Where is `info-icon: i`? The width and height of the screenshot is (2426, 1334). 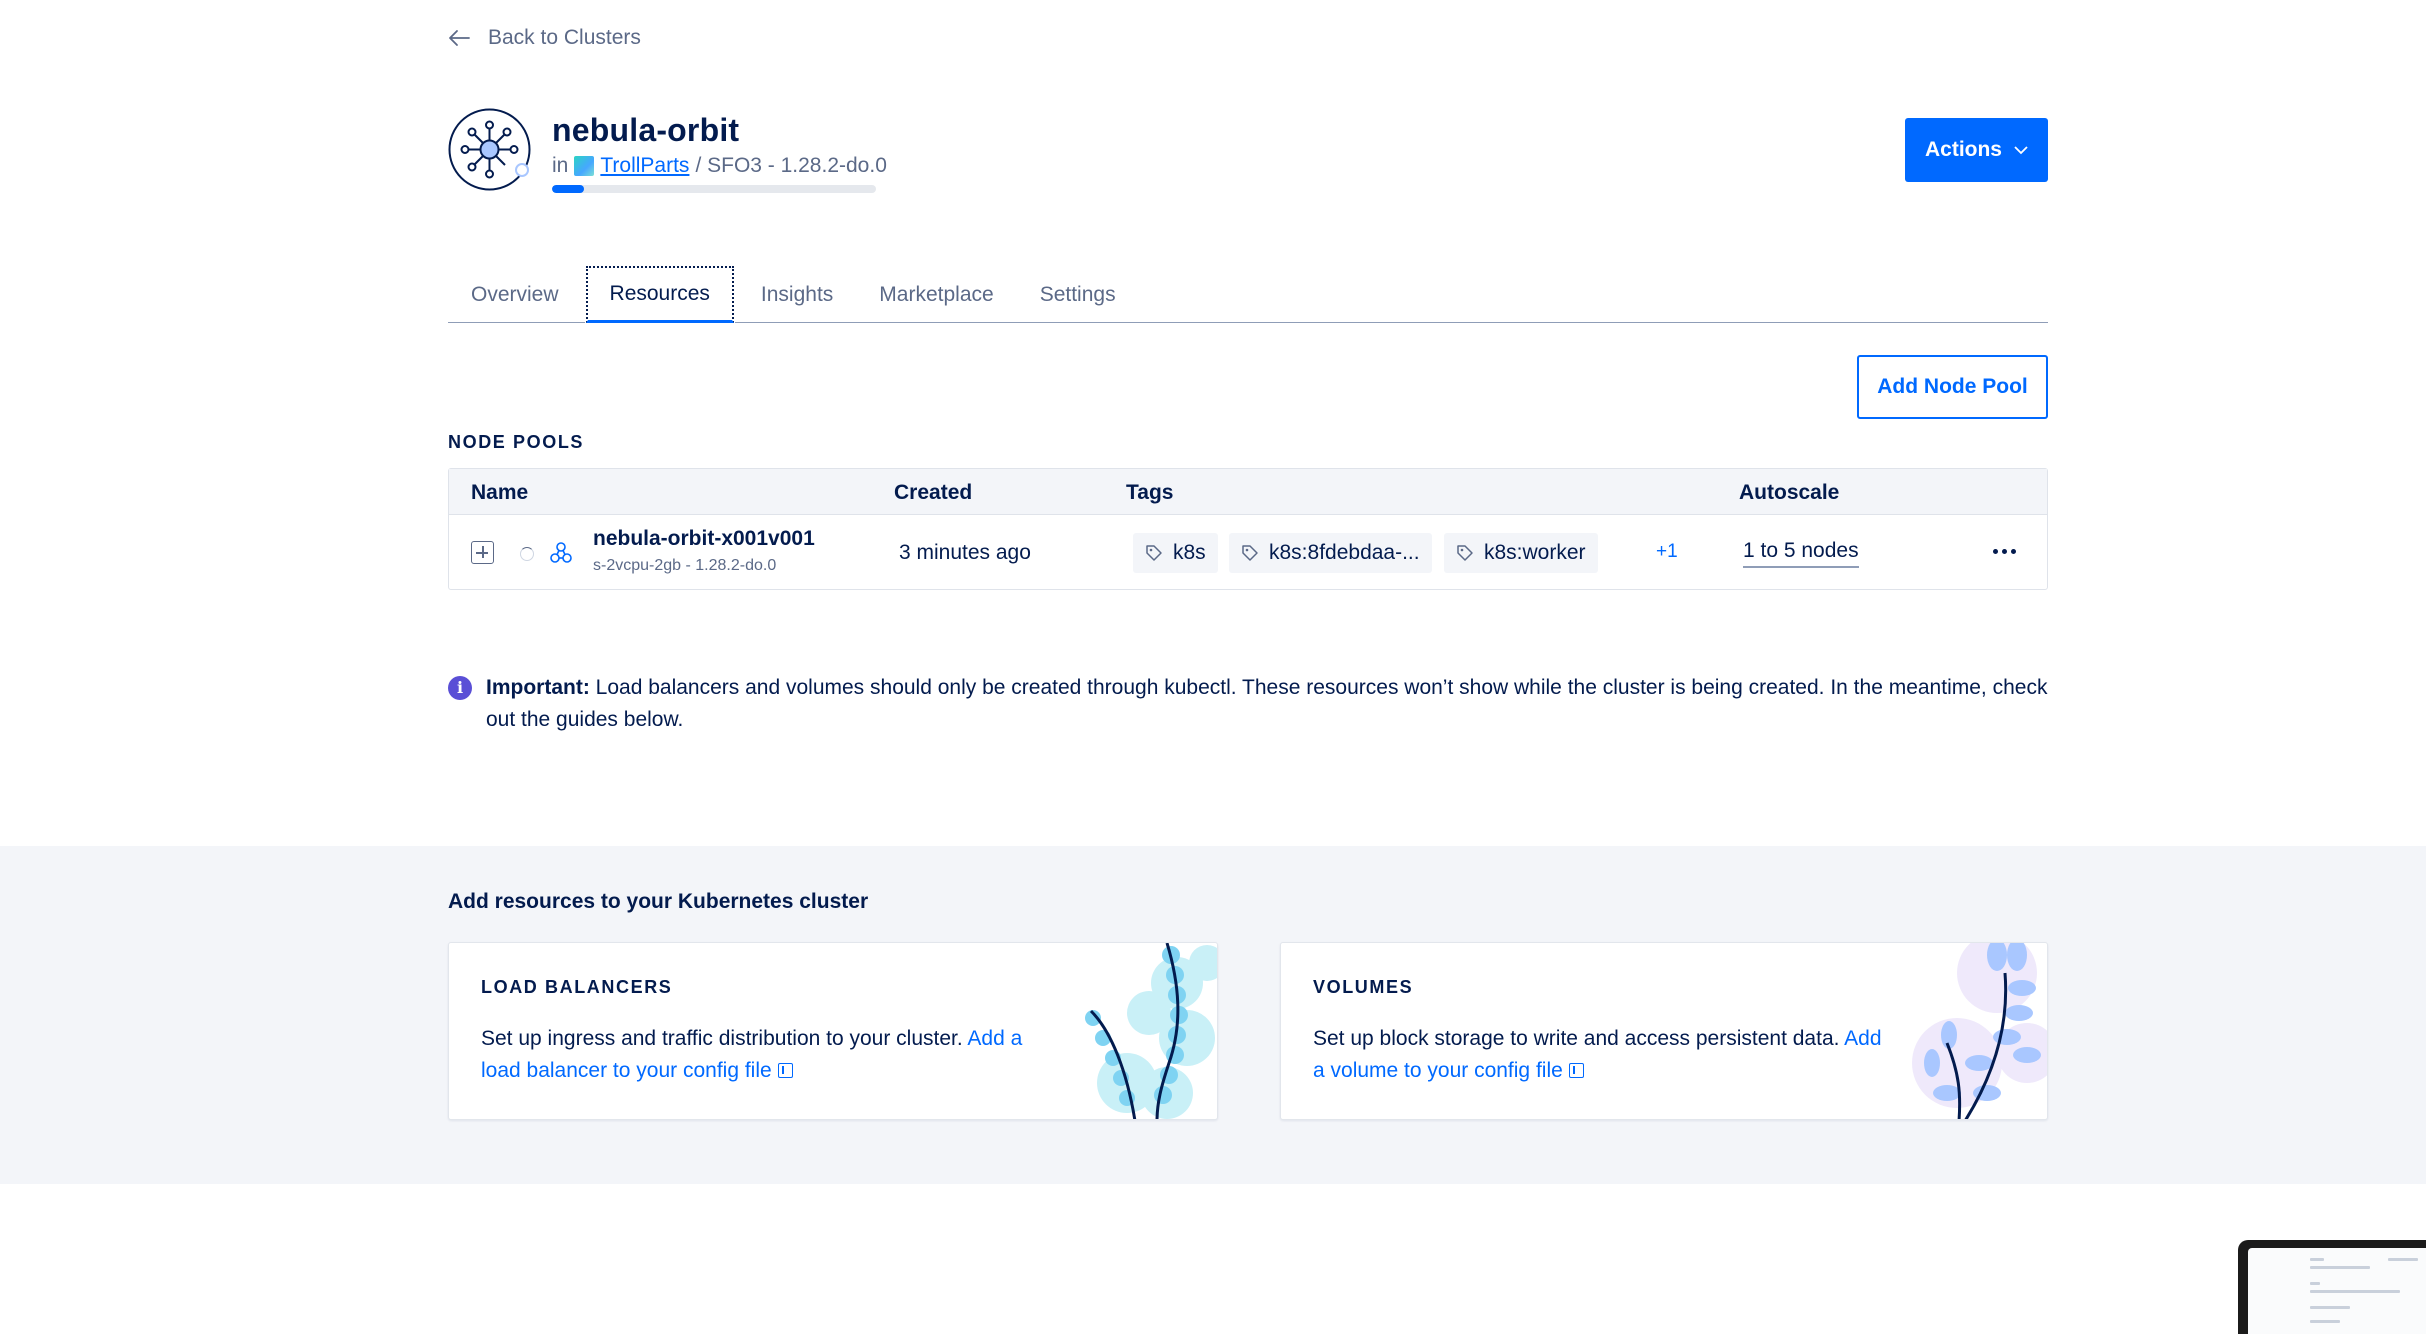
info-icon: i is located at coordinates (460, 688).